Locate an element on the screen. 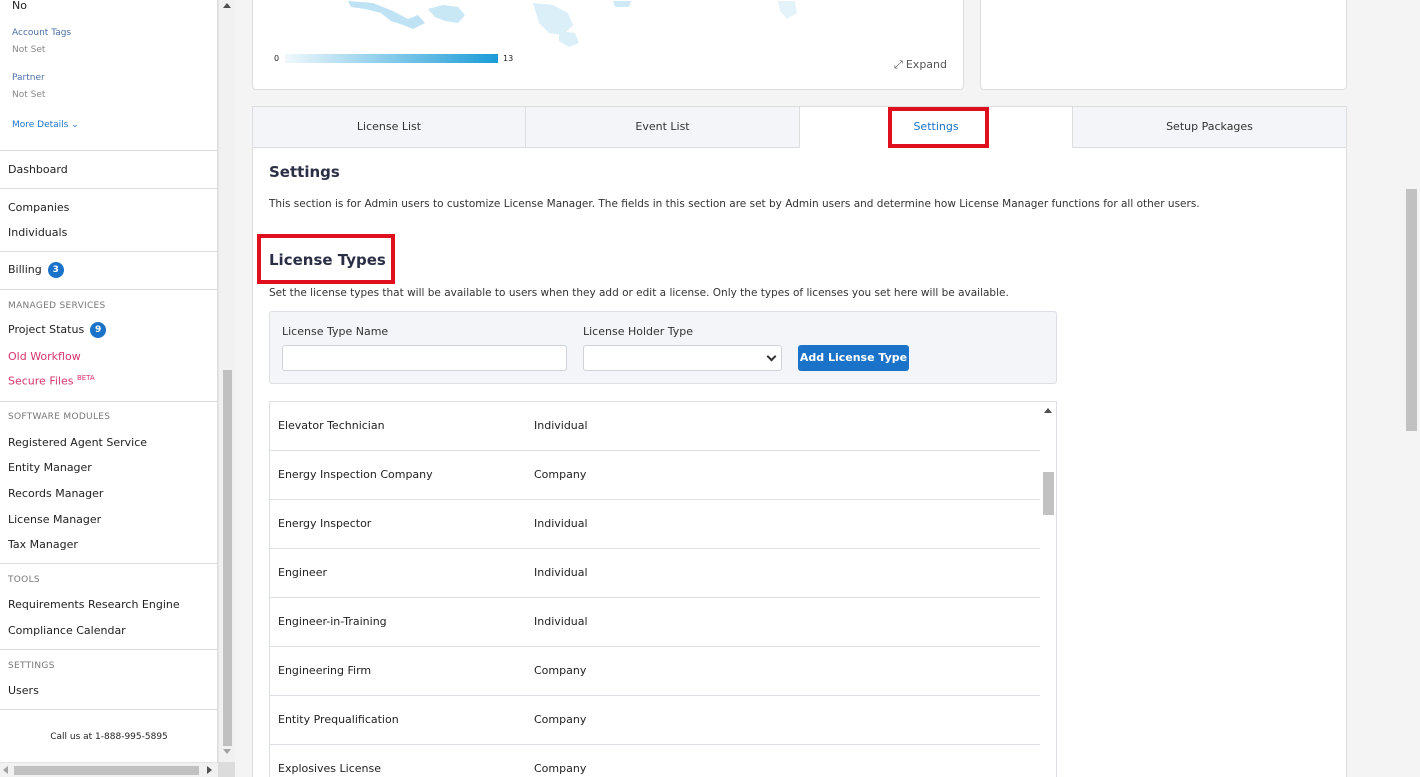 The image size is (1420, 777). section-settings: SETTINGS is located at coordinates (31, 666).